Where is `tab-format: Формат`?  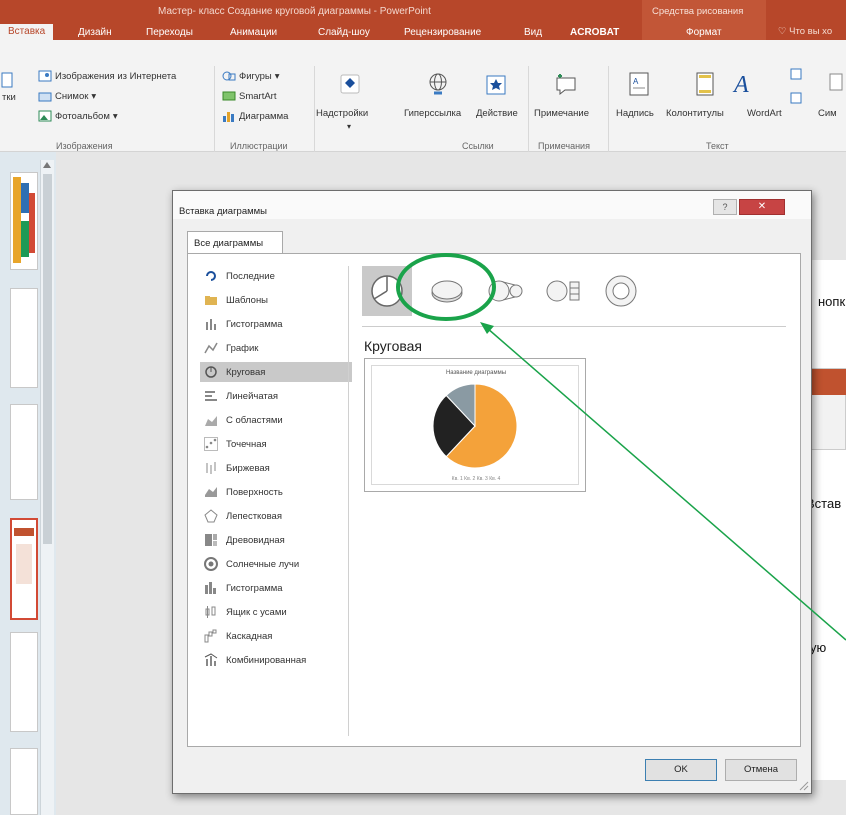
tab-format: Формат is located at coordinates (704, 33).